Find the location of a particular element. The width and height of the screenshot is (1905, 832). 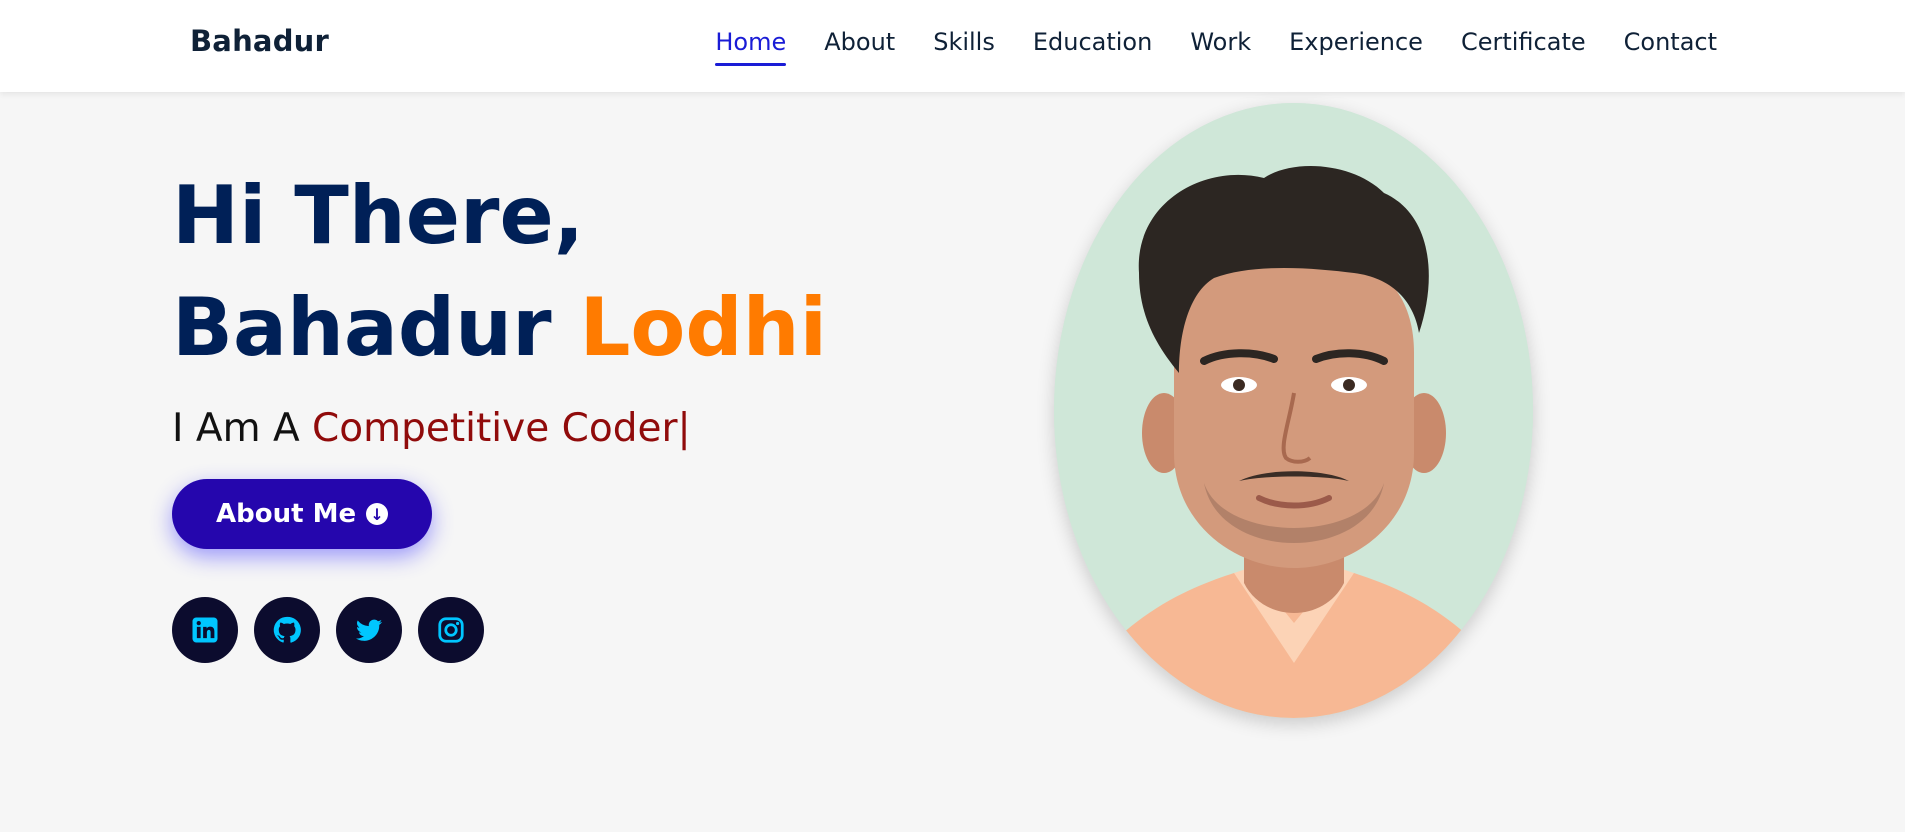

nav-contact: Contact is located at coordinates (1670, 45).